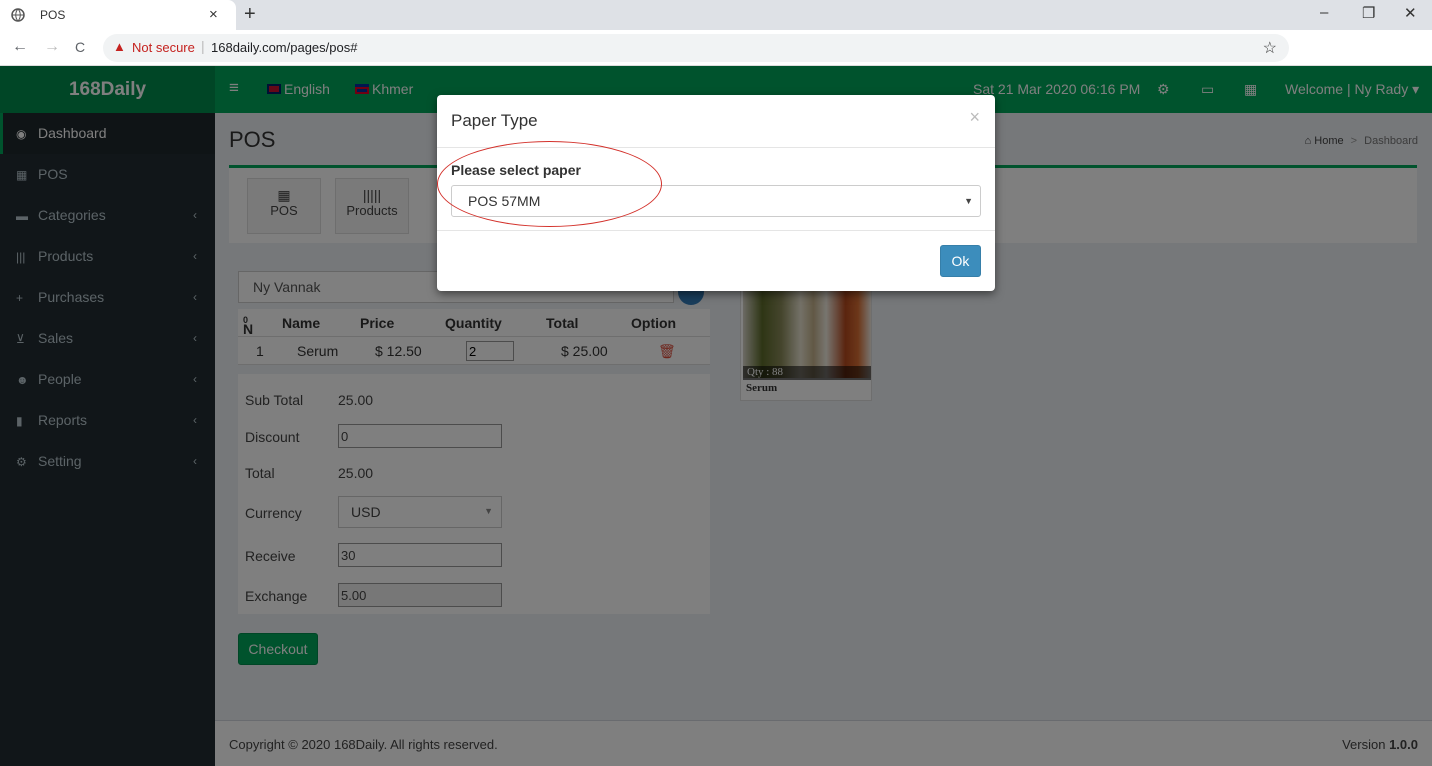 This screenshot has height=766, width=1432. What do you see at coordinates (549, 184) in the screenshot?
I see `annotation-ellipse` at bounding box center [549, 184].